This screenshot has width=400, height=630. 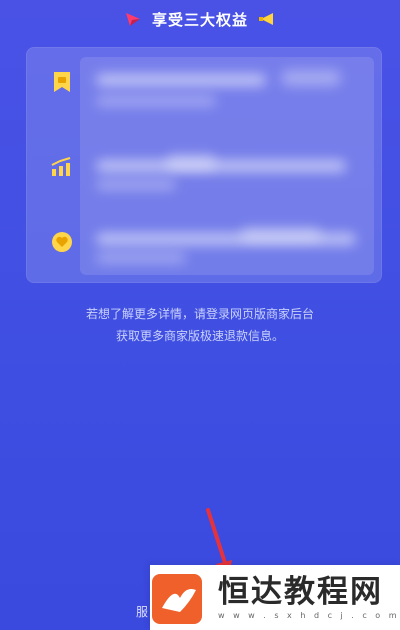 I want to click on benefits-title: 享受三大权益, so click(x=199, y=19).